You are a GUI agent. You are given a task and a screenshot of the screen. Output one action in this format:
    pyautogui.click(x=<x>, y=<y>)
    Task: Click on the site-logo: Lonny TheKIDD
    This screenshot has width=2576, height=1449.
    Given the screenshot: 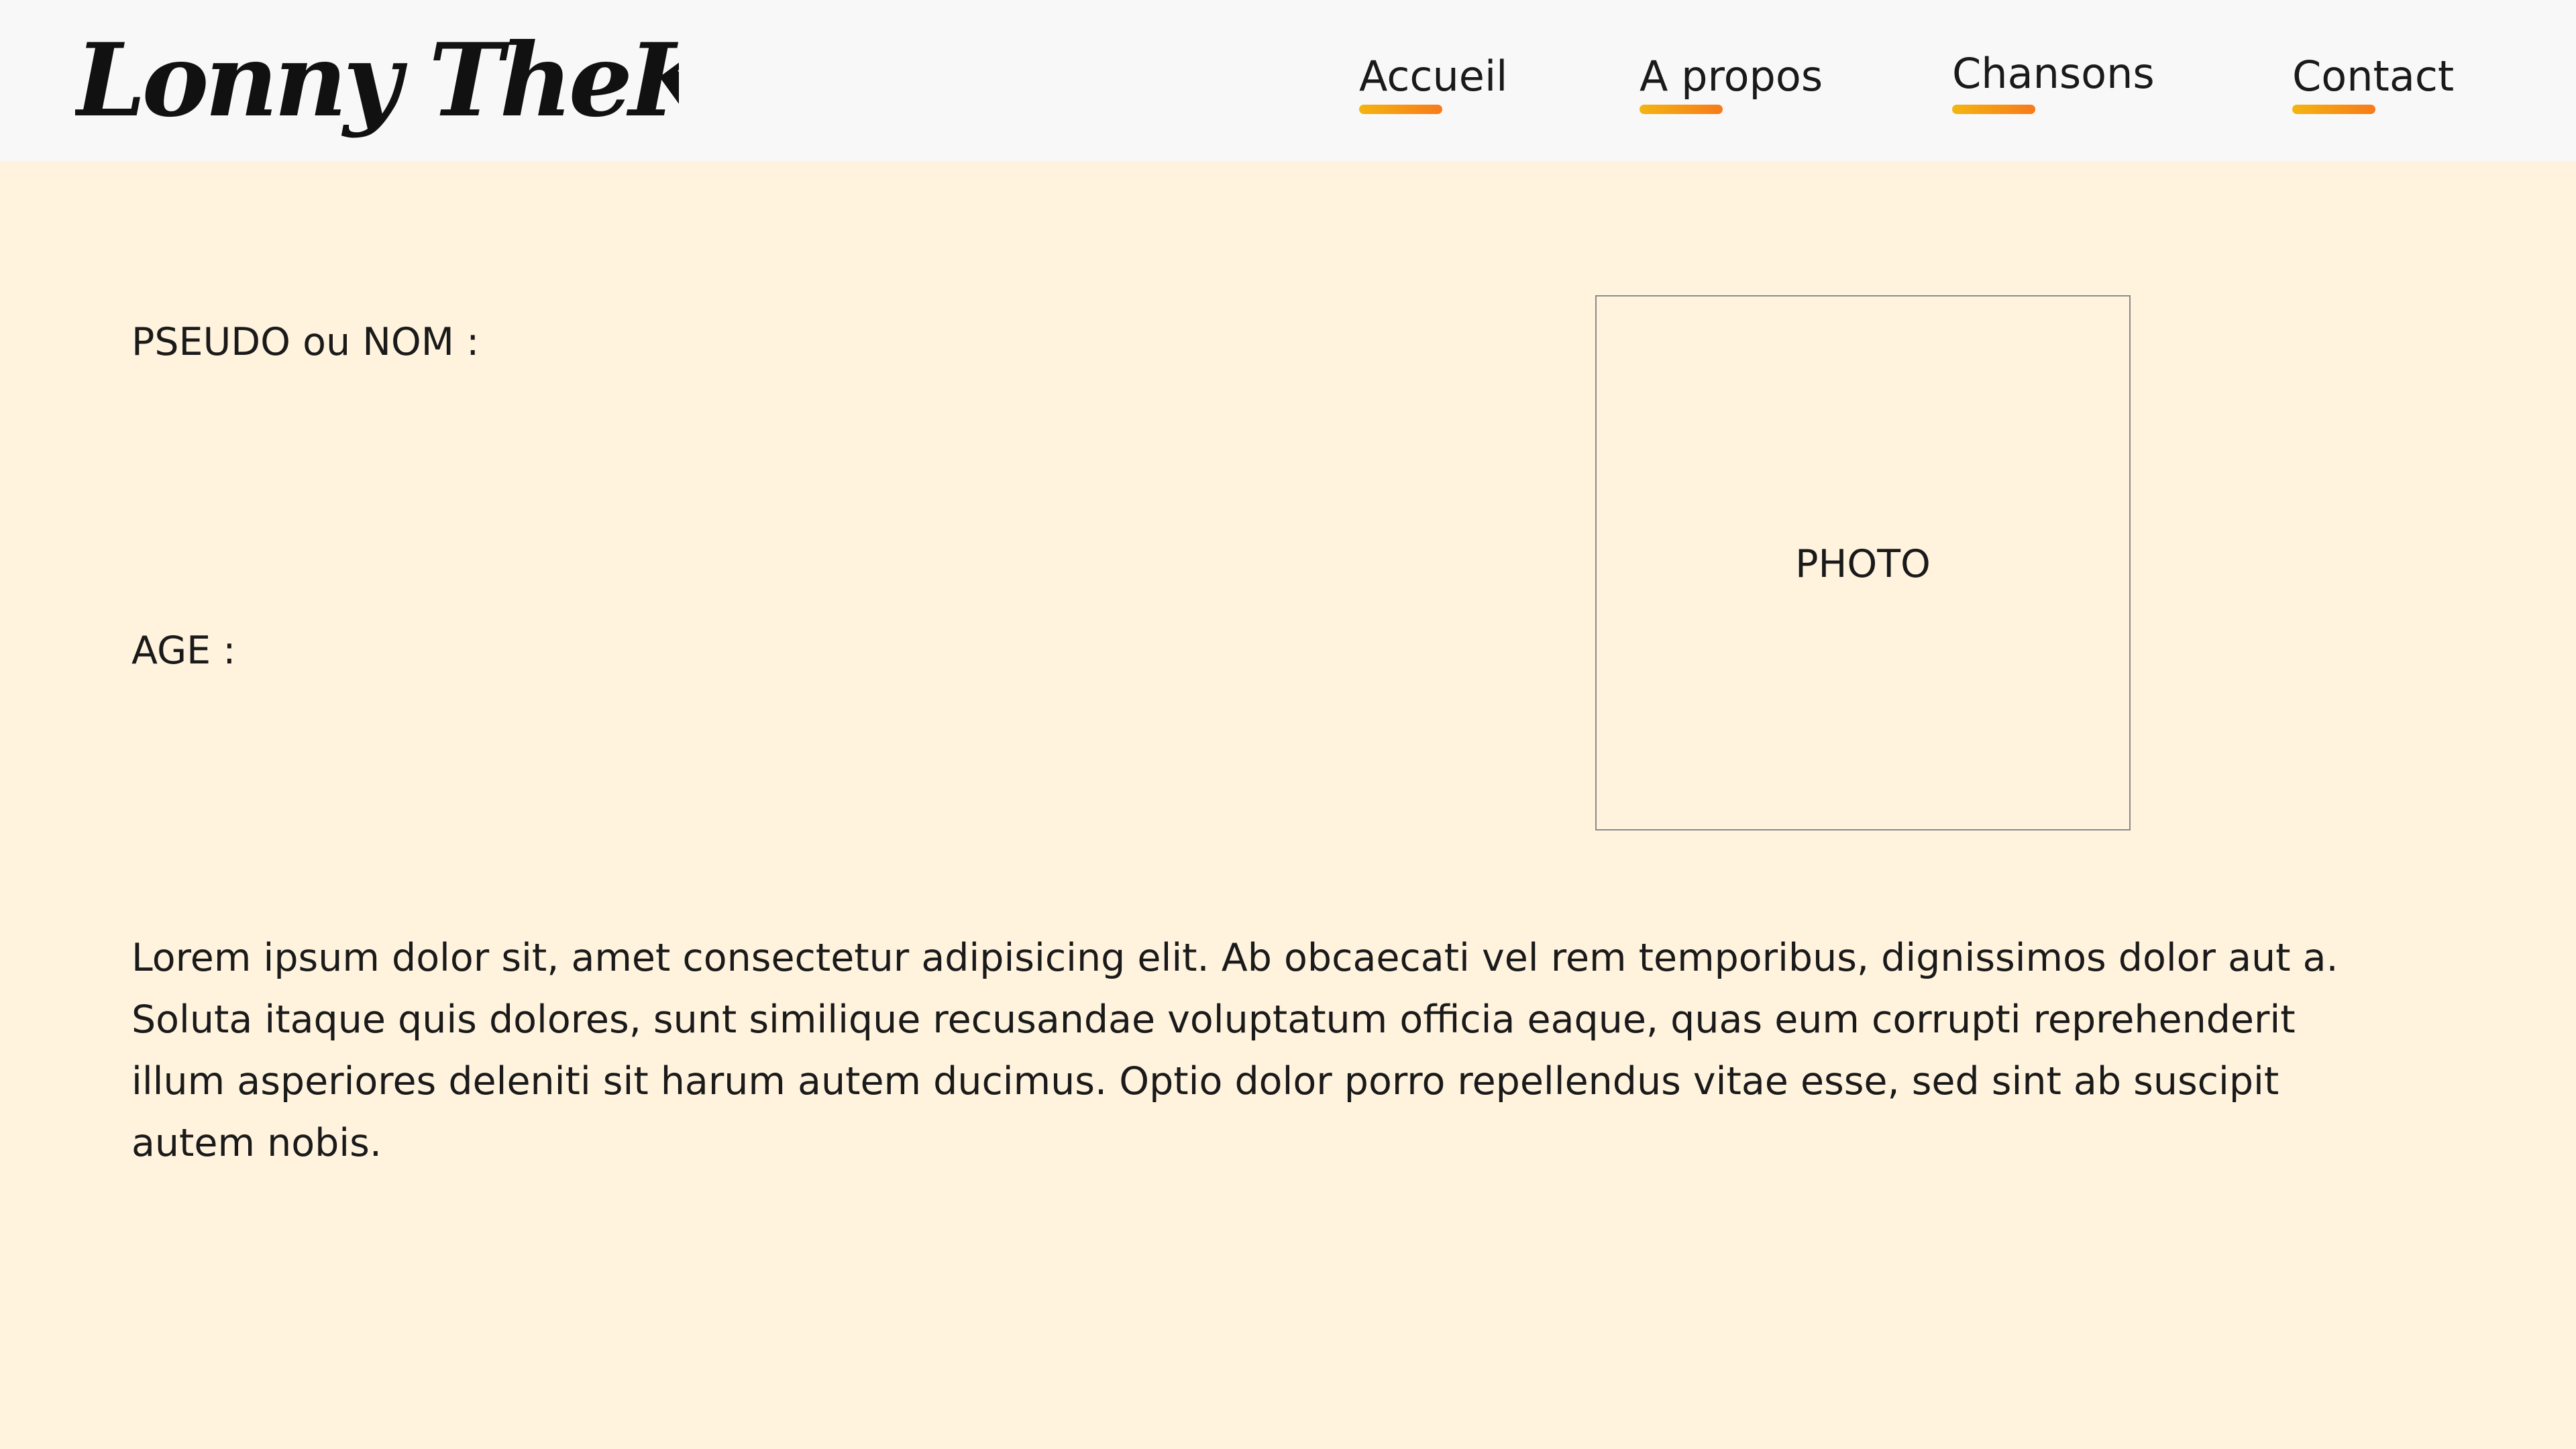 What is the action you would take?
    pyautogui.click(x=377, y=80)
    